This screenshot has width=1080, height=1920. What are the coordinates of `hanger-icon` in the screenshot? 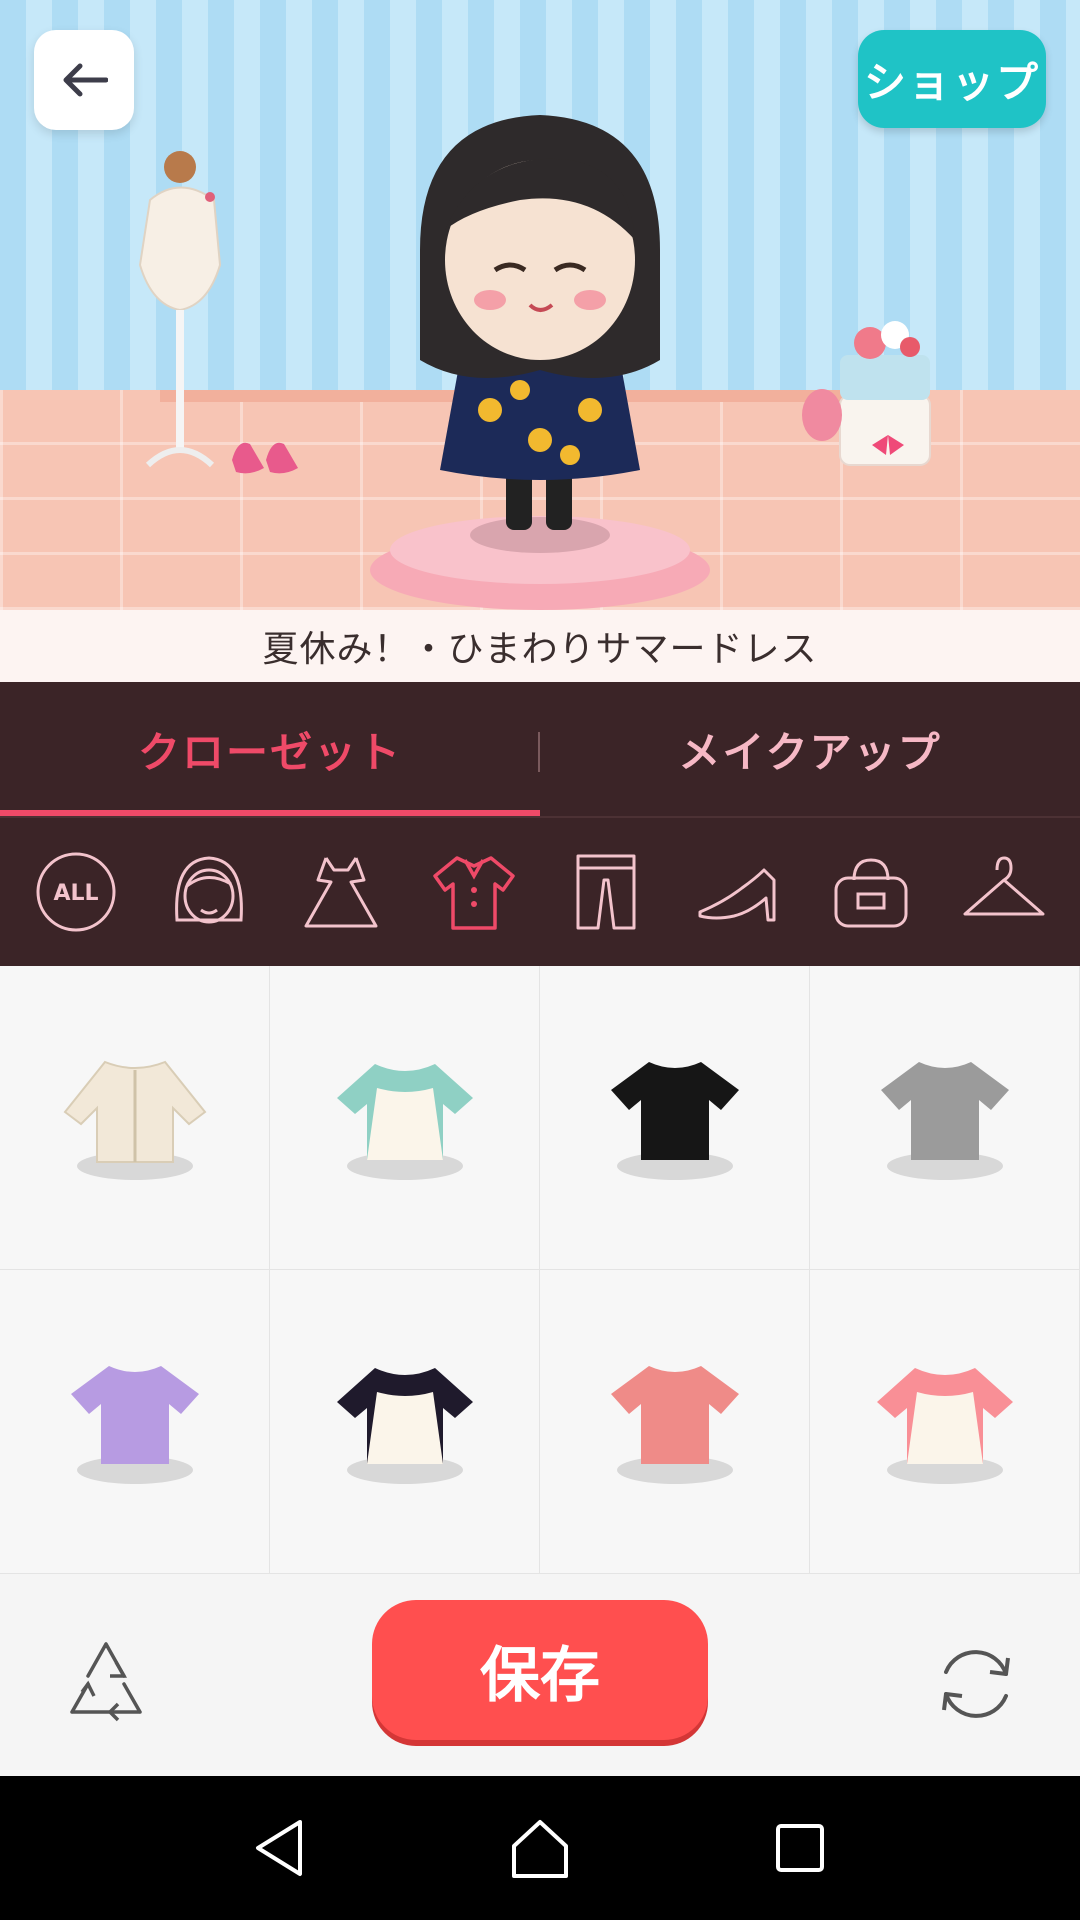 It's located at (1004, 886).